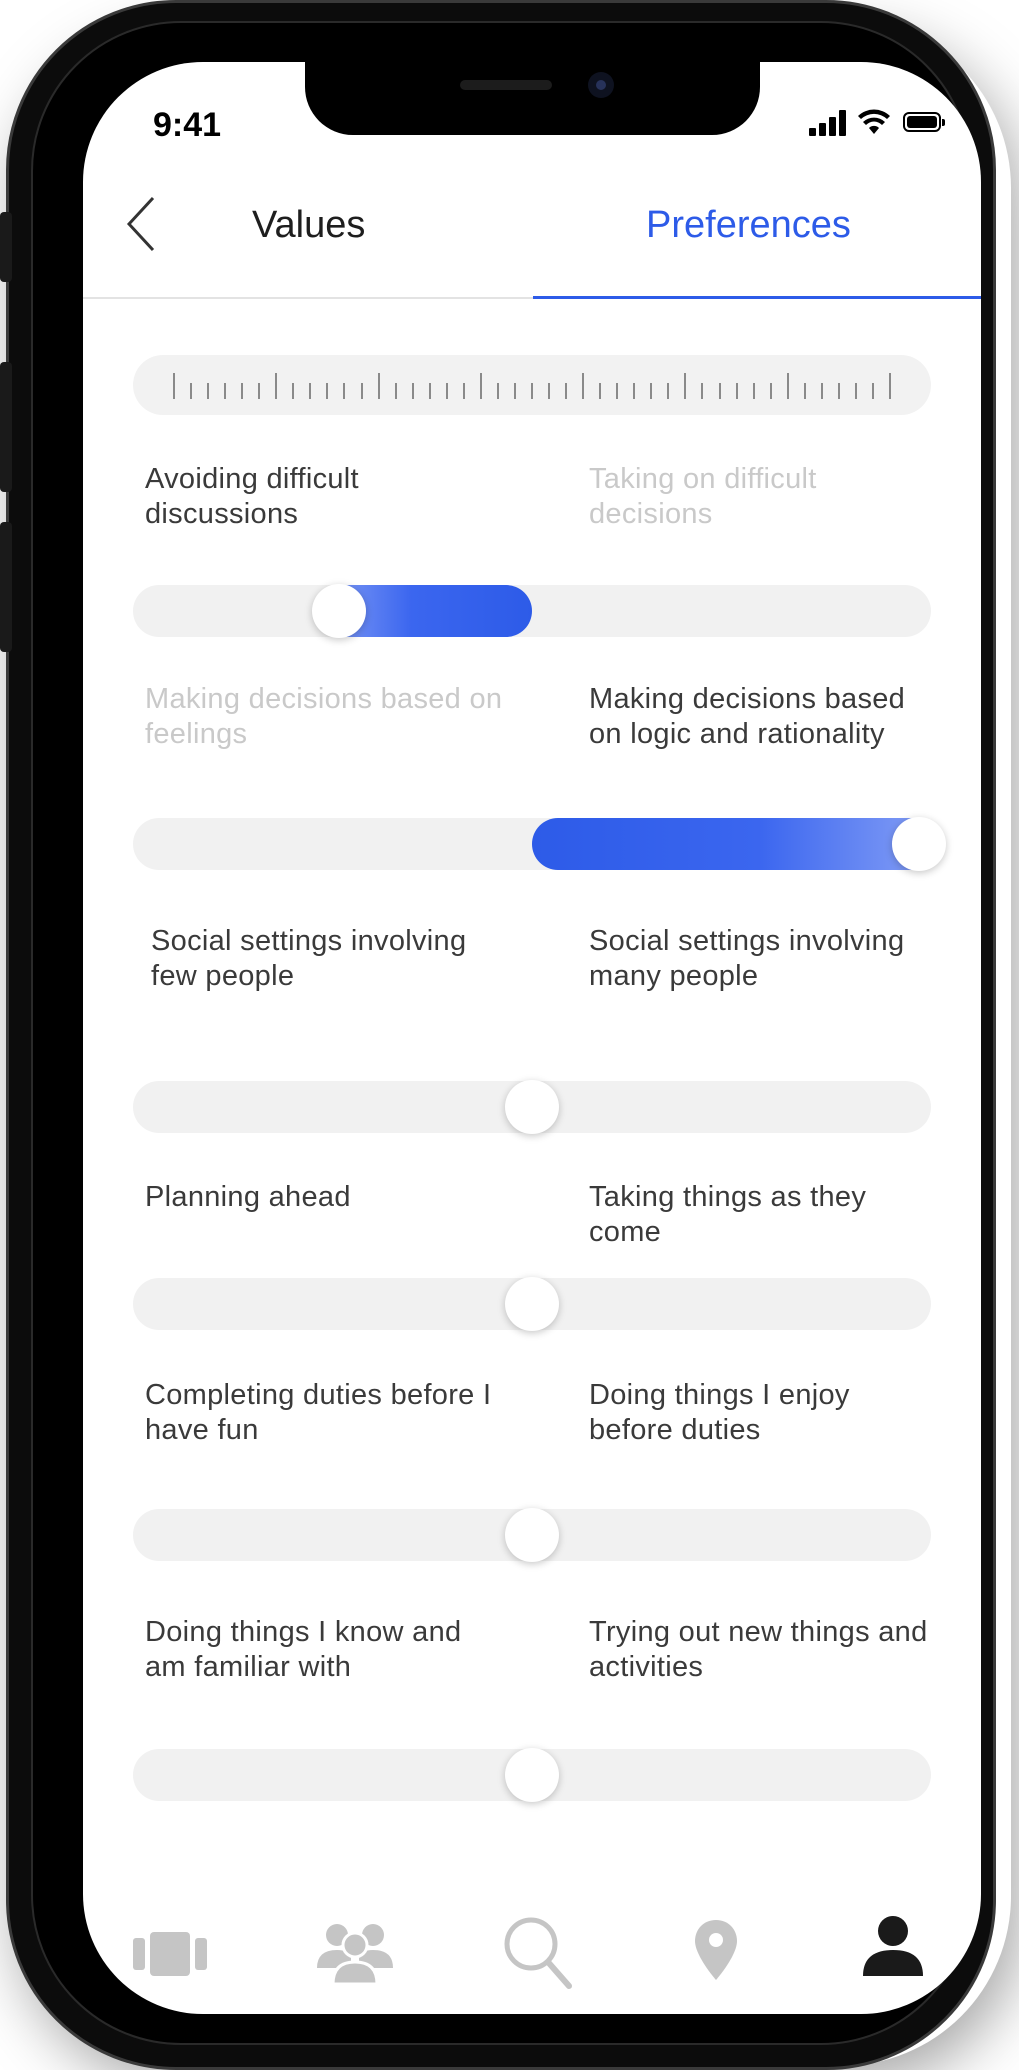 This screenshot has width=1019, height=2070. What do you see at coordinates (252, 496) in the screenshot?
I see `preference-left-label: Avoiding difficult discussions` at bounding box center [252, 496].